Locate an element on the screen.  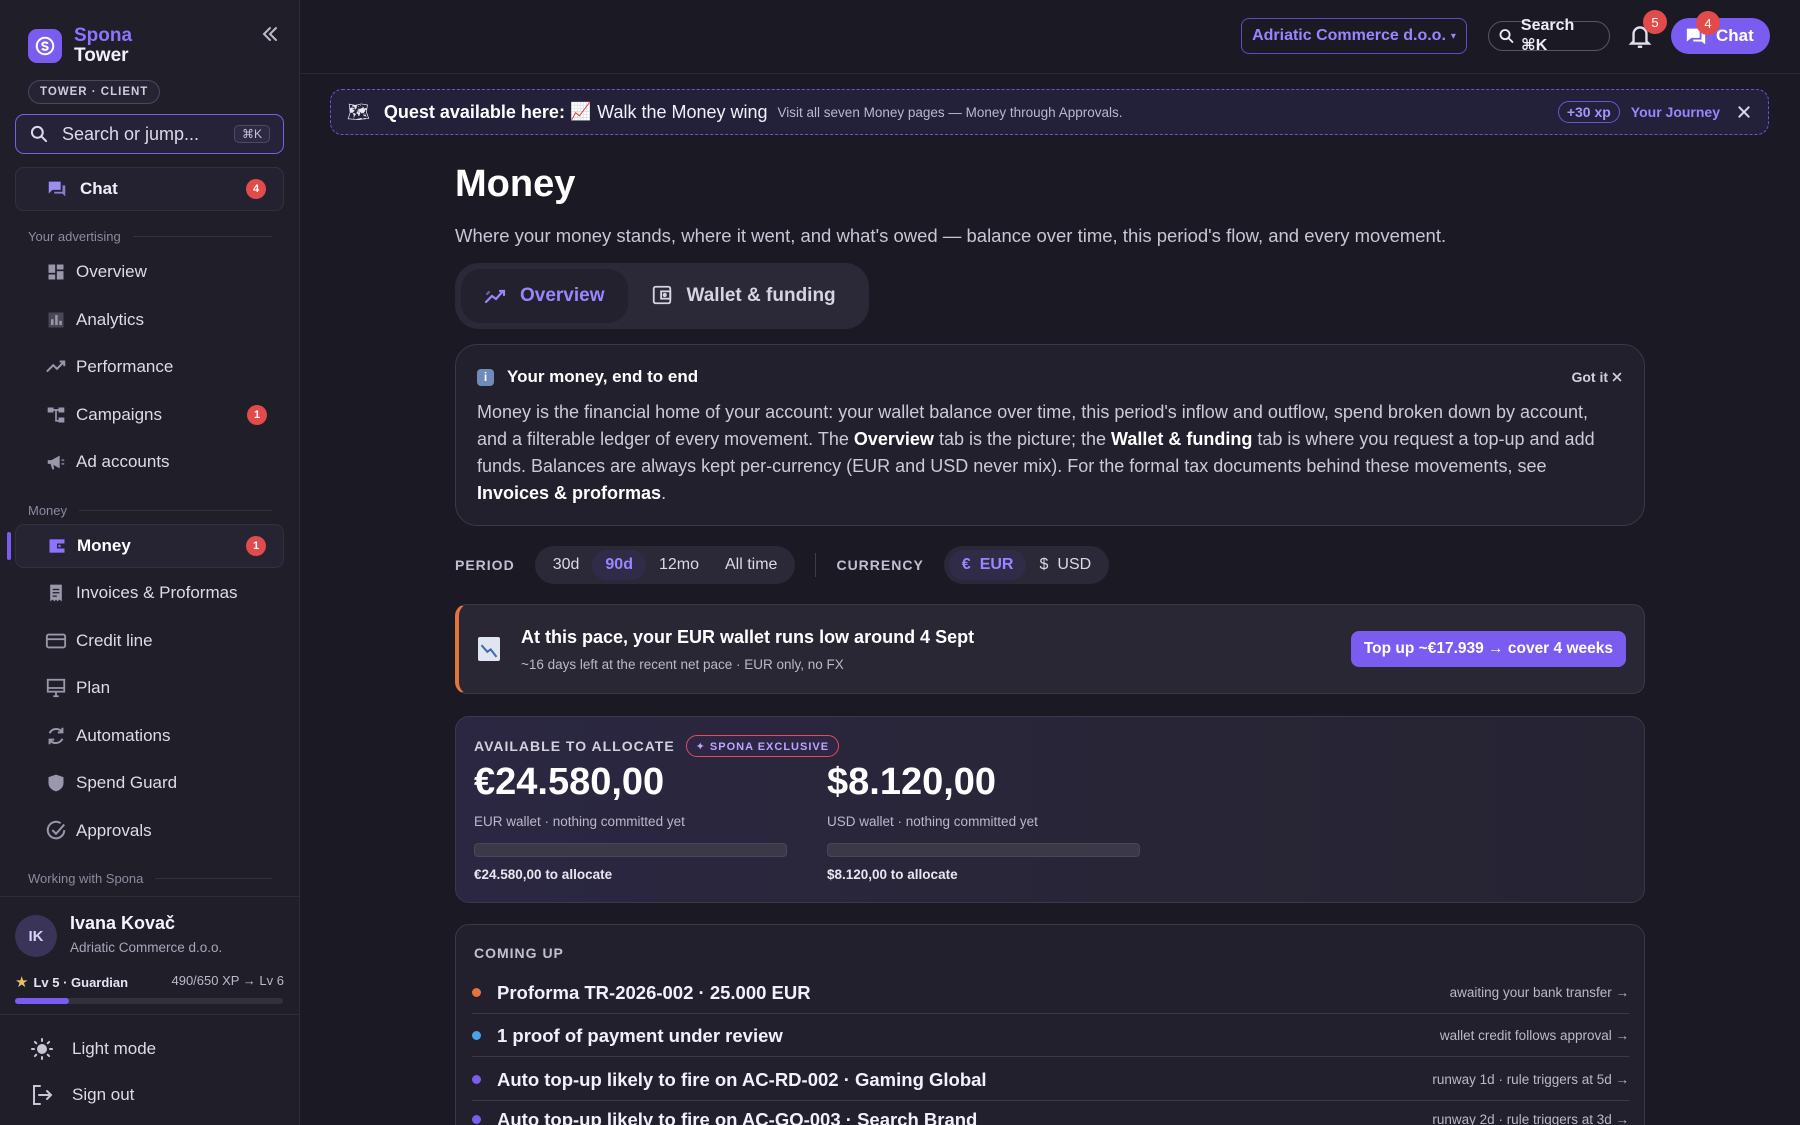
xp-label: 490/650 XP → Lv 6 is located at coordinates (227, 980).